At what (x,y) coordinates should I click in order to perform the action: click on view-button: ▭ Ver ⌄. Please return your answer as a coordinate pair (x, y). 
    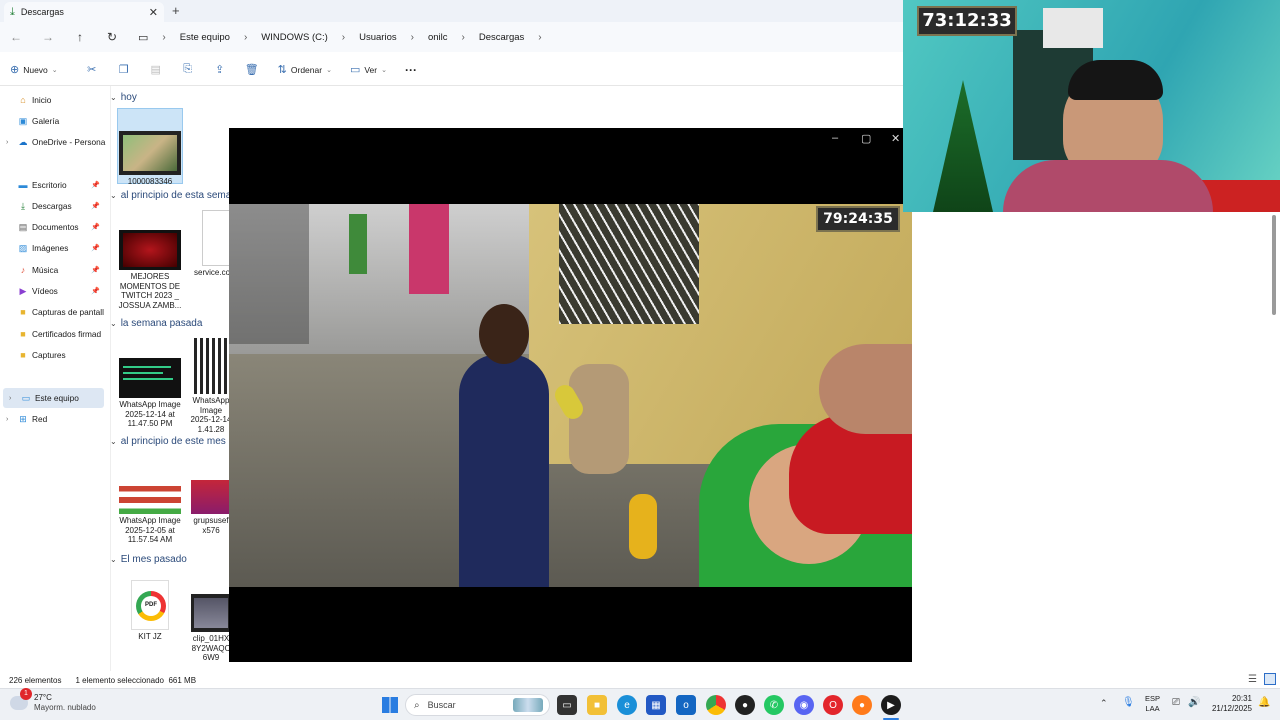
    Looking at the image, I should click on (368, 69).